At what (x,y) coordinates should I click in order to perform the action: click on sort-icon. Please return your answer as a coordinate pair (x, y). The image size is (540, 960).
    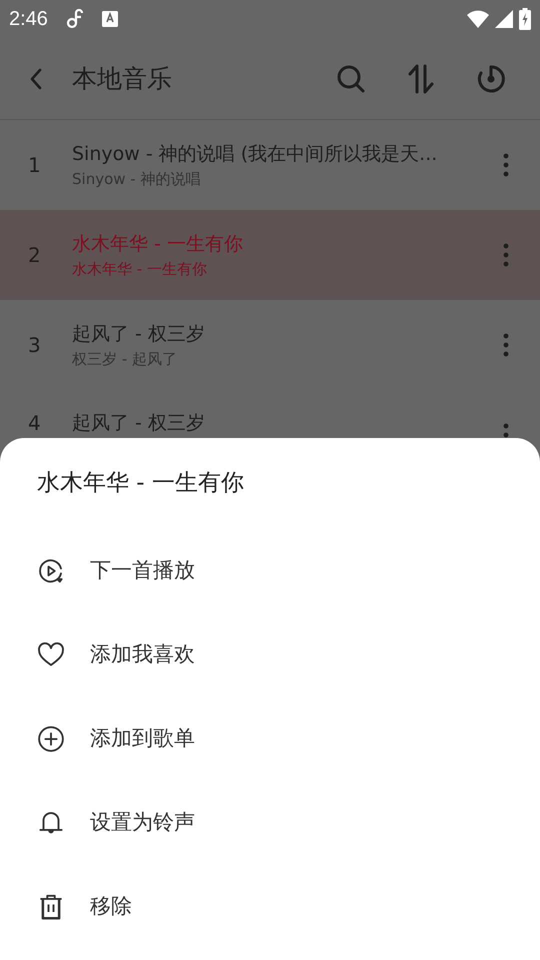
    Looking at the image, I should click on (421, 79).